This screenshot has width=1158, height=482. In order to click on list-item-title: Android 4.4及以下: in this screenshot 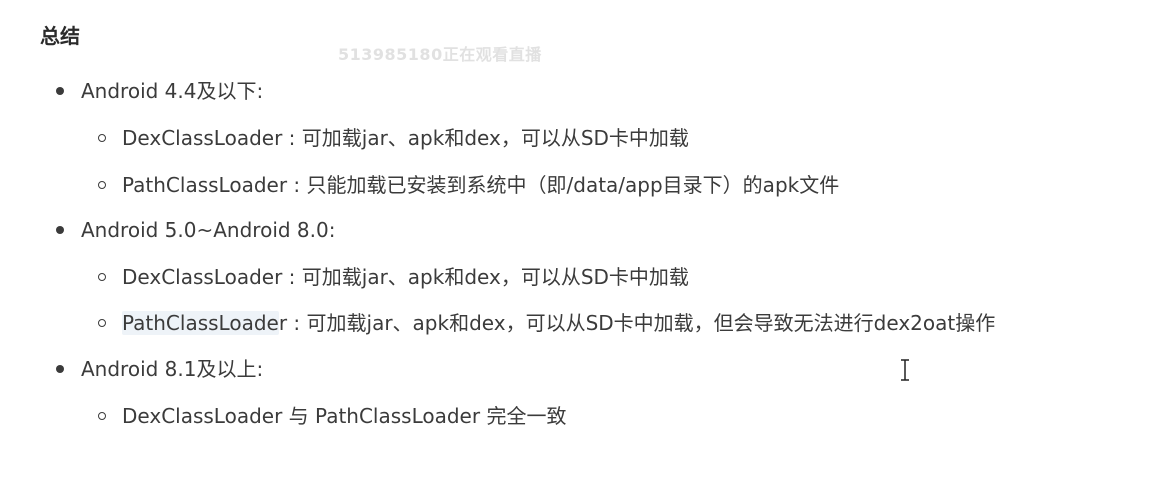, I will do `click(172, 91)`.